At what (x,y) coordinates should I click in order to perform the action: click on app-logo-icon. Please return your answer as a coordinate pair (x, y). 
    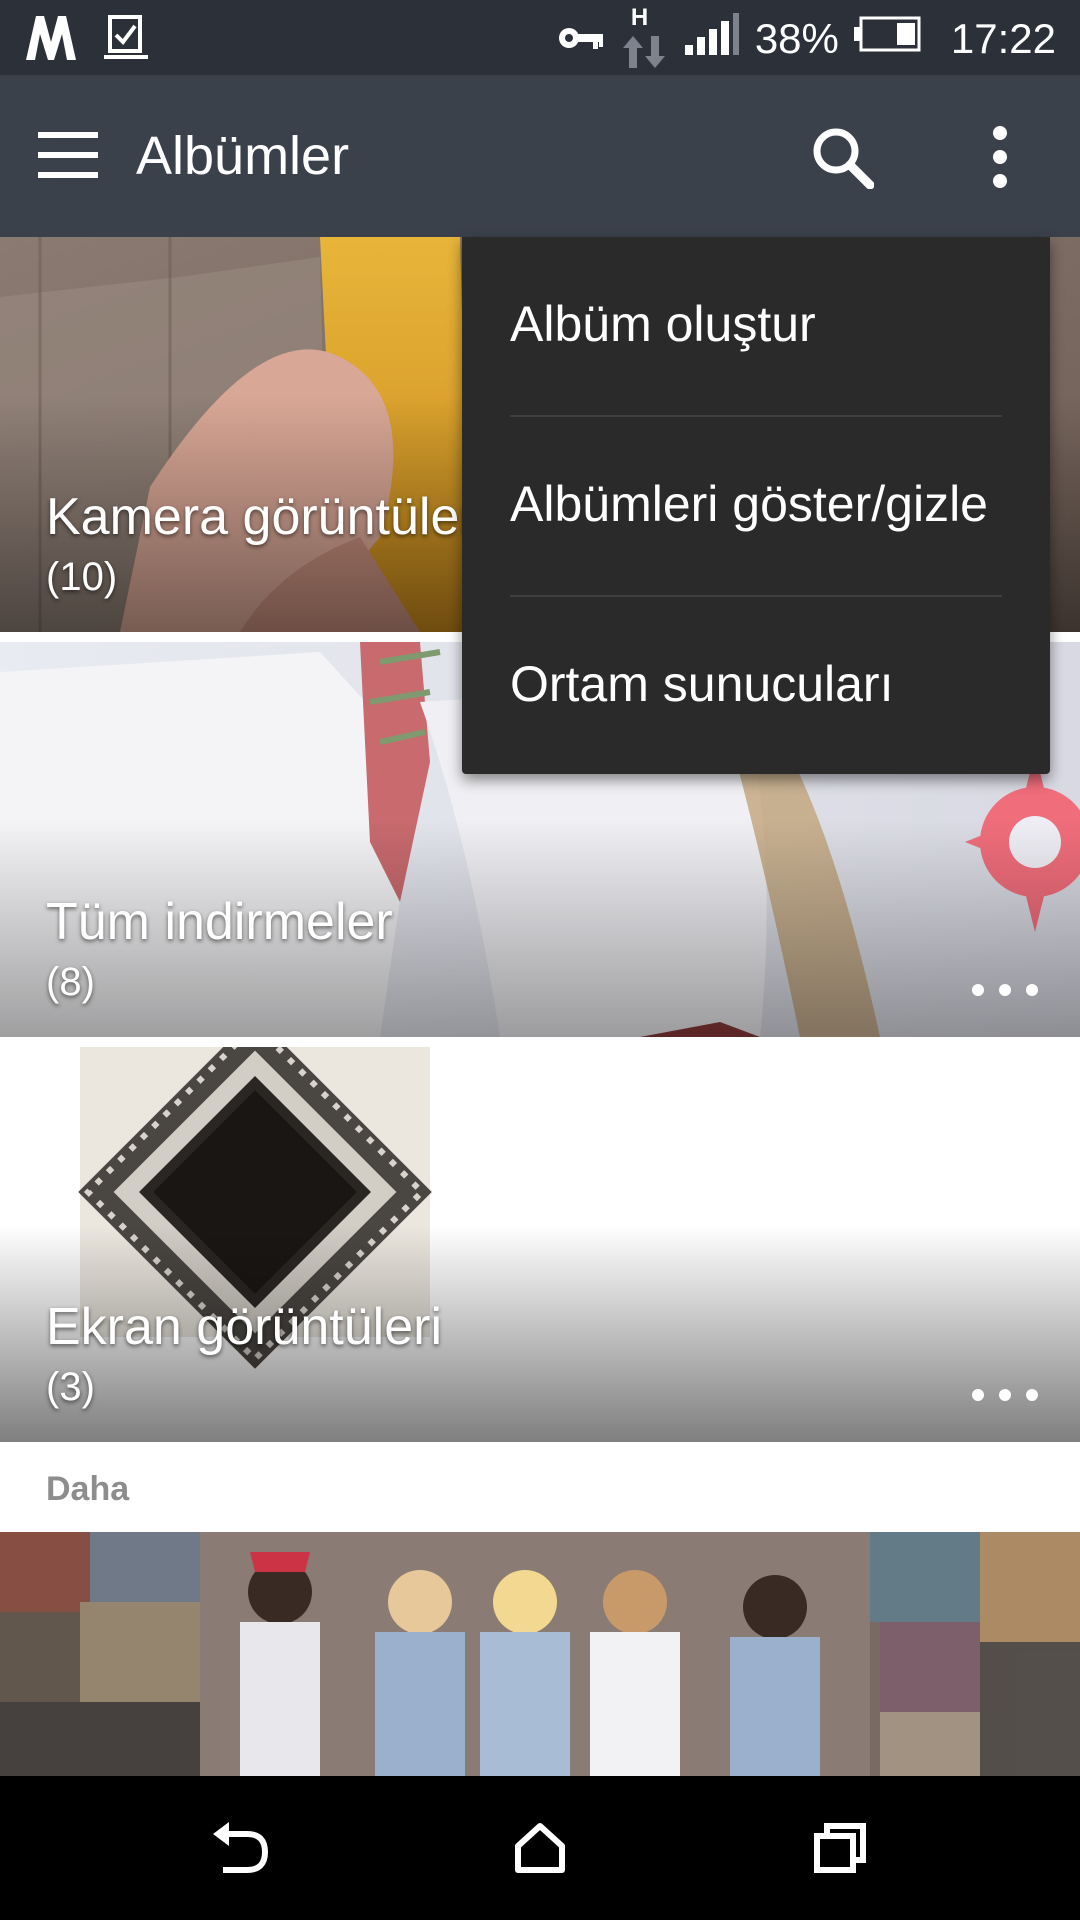
    Looking at the image, I should click on (51, 39).